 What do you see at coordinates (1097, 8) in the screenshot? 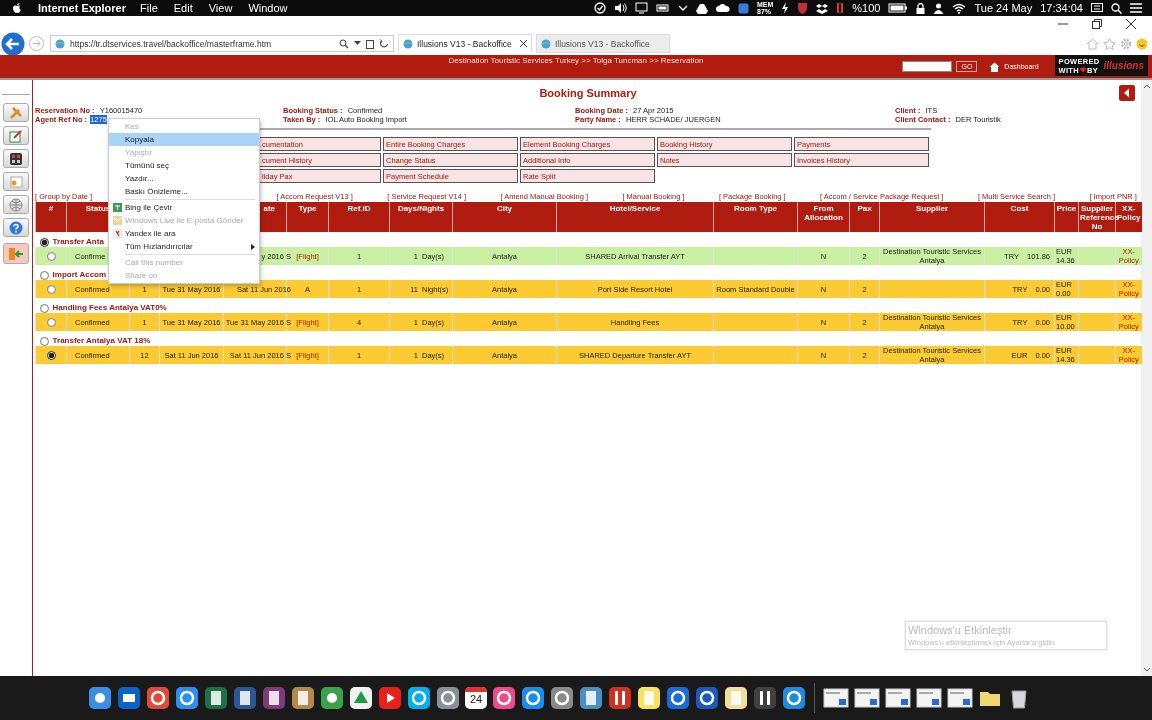
I see `list-icon` at bounding box center [1097, 8].